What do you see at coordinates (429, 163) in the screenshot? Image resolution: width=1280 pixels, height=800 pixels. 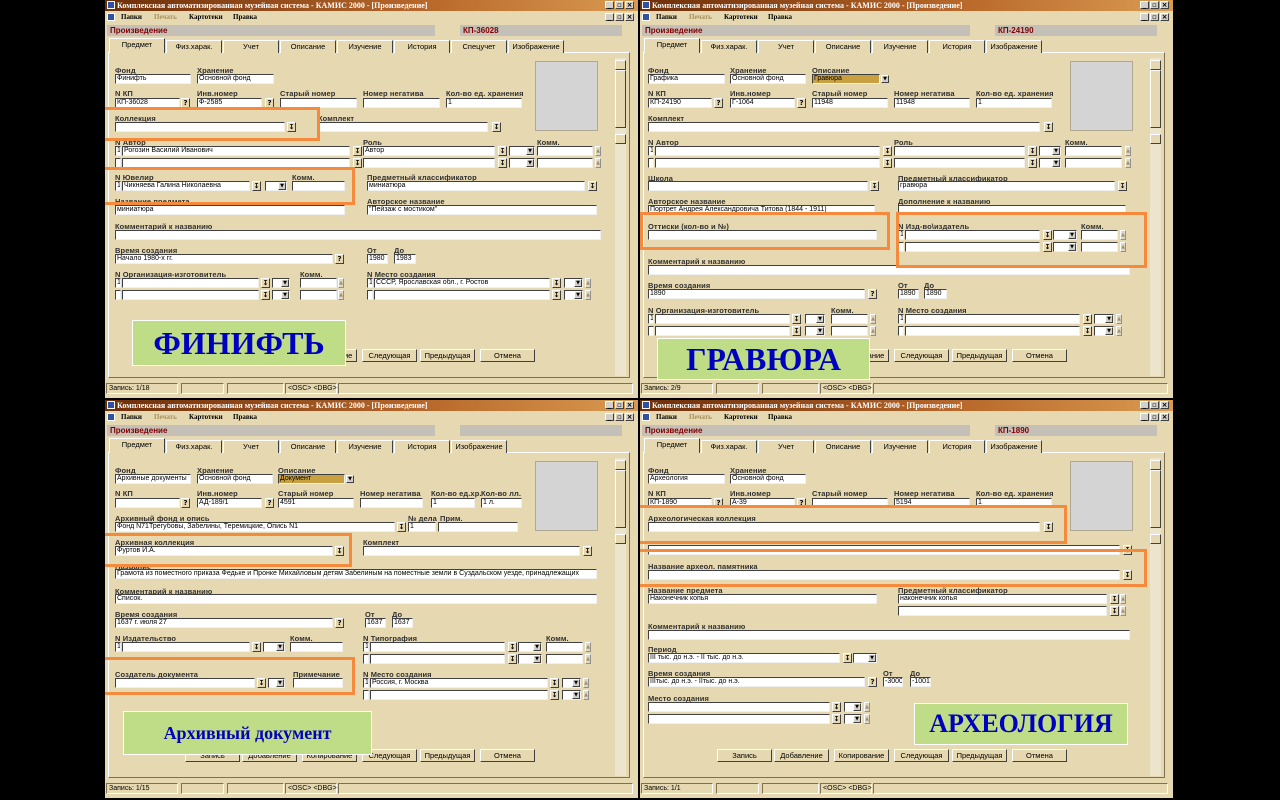 I see `role2-input` at bounding box center [429, 163].